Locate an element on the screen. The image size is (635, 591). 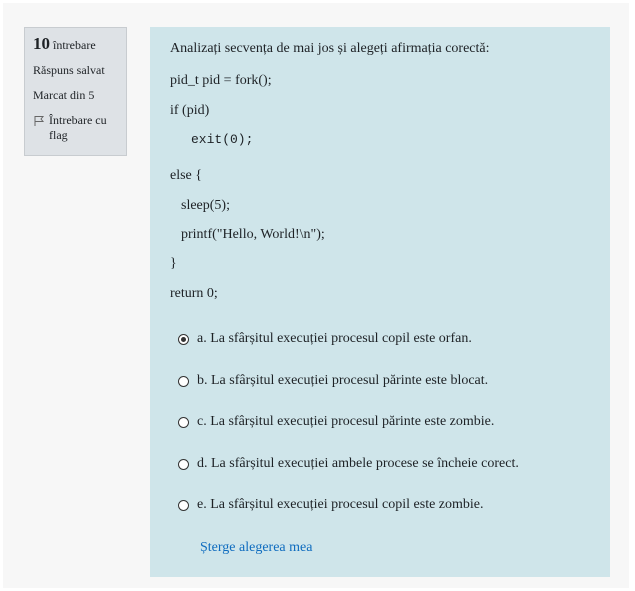
question-number-label: întrebare is located at coordinates (74, 45).